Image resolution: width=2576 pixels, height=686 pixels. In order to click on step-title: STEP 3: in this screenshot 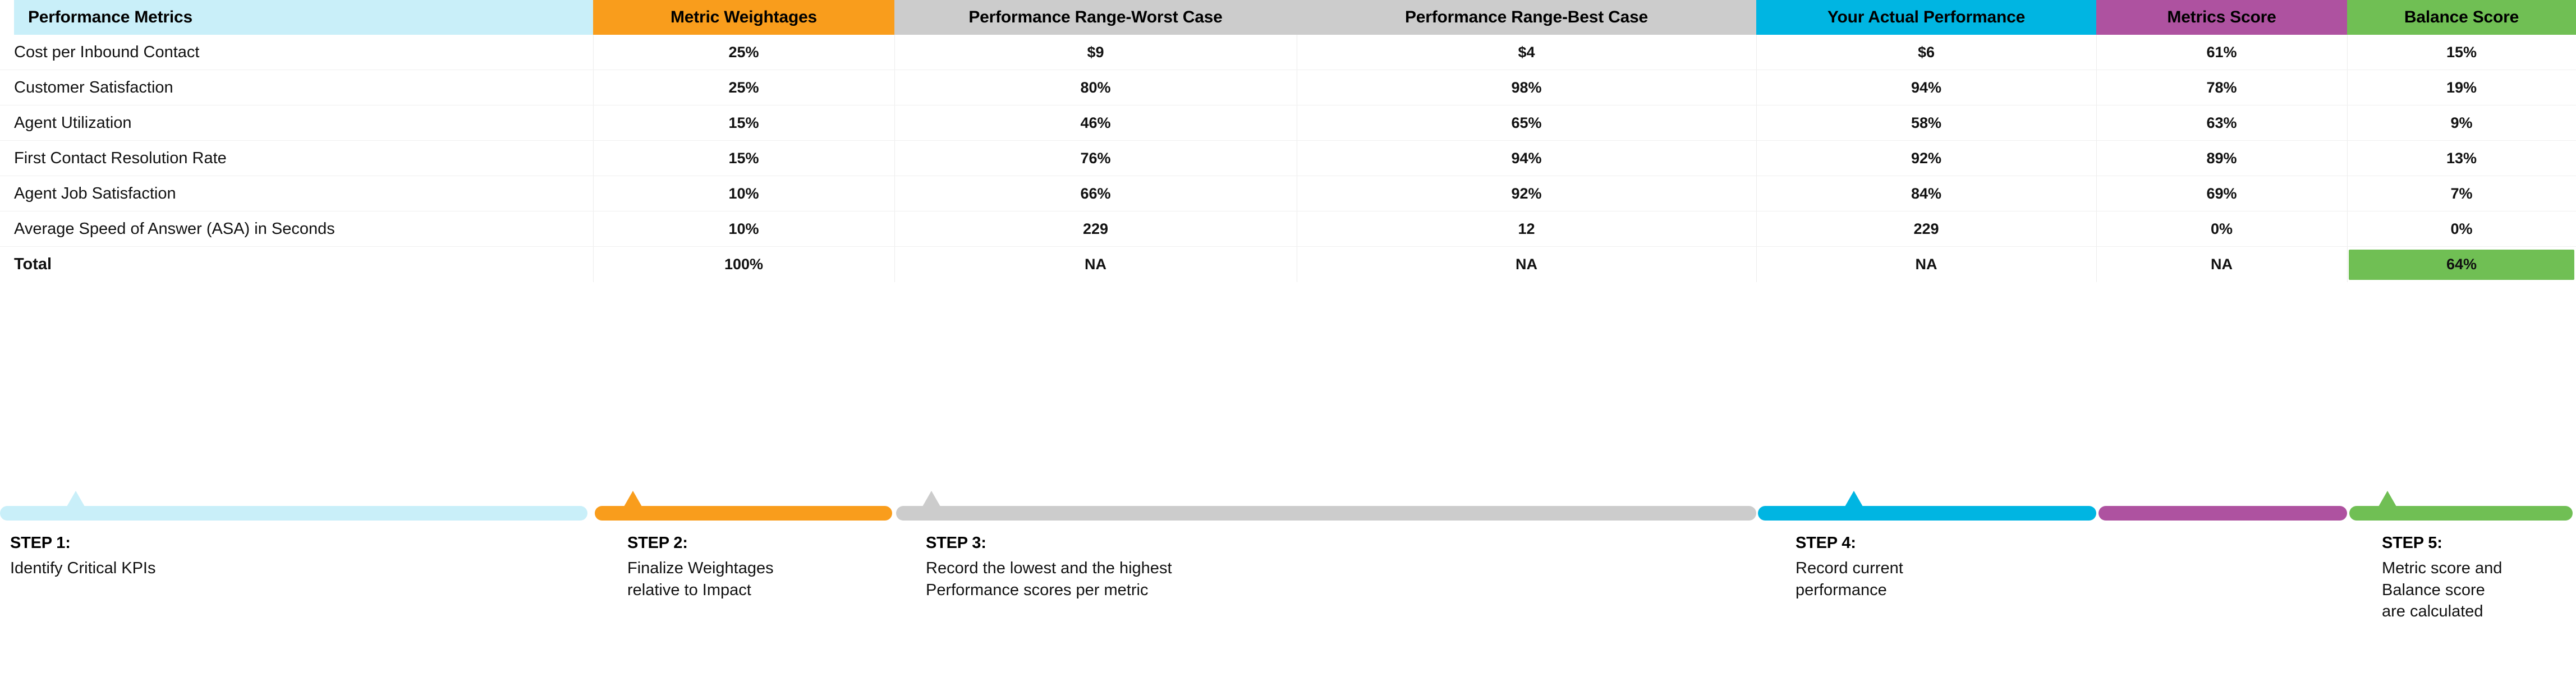, I will do `click(956, 543)`.